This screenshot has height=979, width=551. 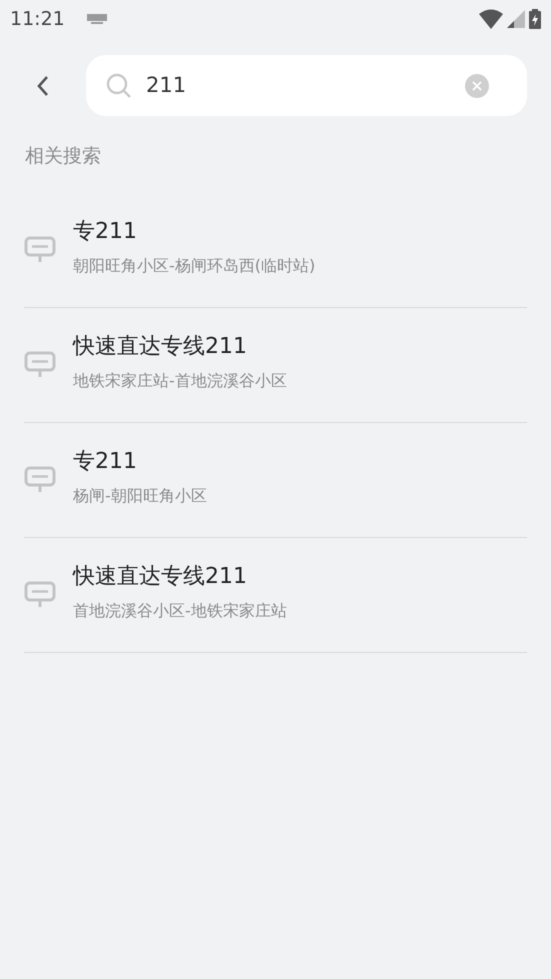 I want to click on close-icon, so click(x=477, y=86).